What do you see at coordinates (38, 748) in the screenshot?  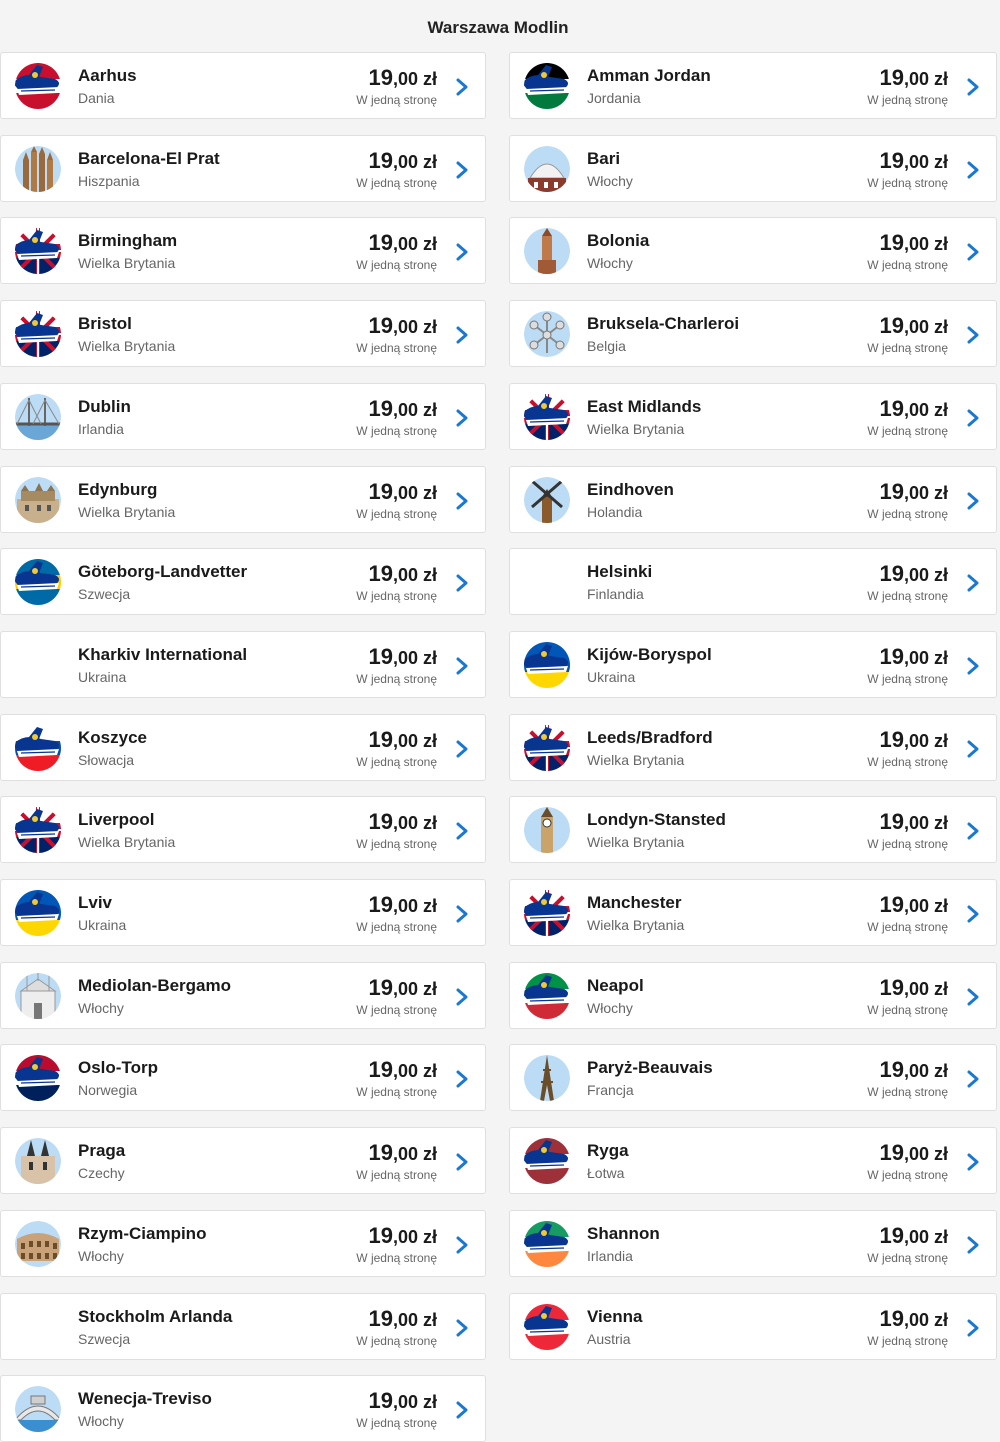 I see `plane-flag-sk` at bounding box center [38, 748].